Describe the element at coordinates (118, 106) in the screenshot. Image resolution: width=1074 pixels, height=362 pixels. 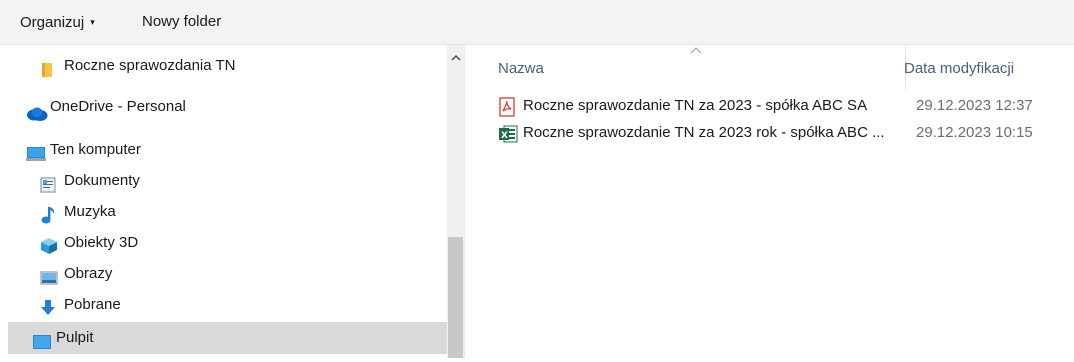
I see `nav-item-label: OneDrive - Personal` at that location.